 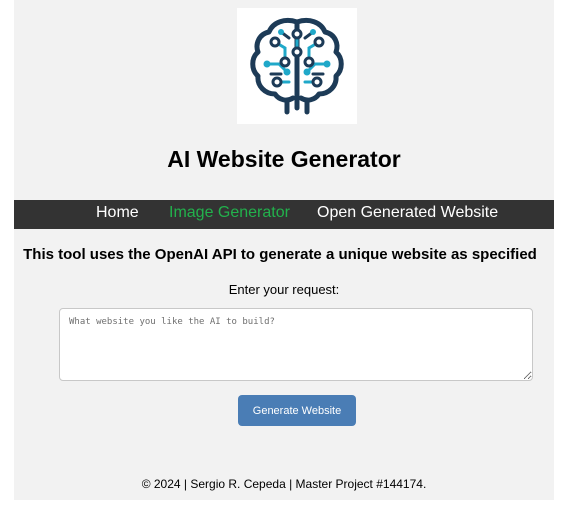 I want to click on ai-brain-circuit-logo-icon, so click(x=297, y=66).